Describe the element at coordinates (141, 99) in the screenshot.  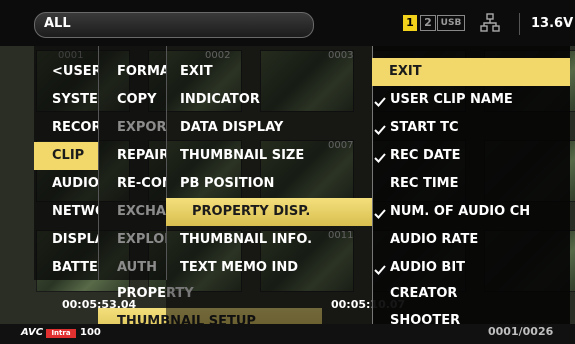
I see `menu2-item-copy: COPY` at that location.